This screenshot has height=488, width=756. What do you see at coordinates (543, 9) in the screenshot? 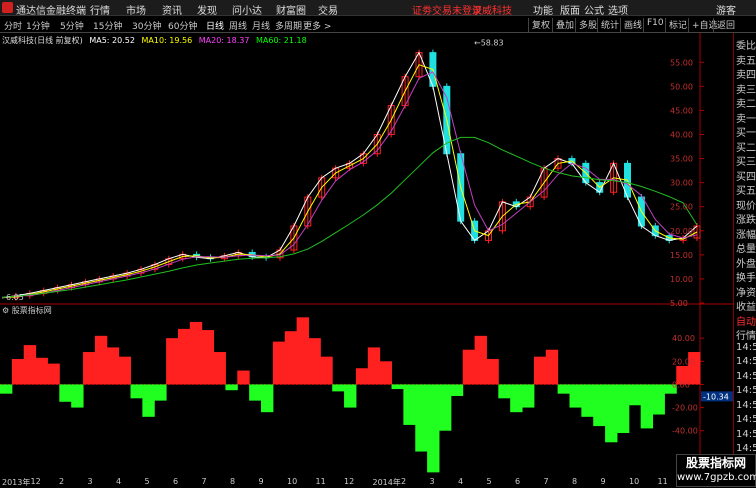
I see `menu-gongneng: 功能` at bounding box center [543, 9].